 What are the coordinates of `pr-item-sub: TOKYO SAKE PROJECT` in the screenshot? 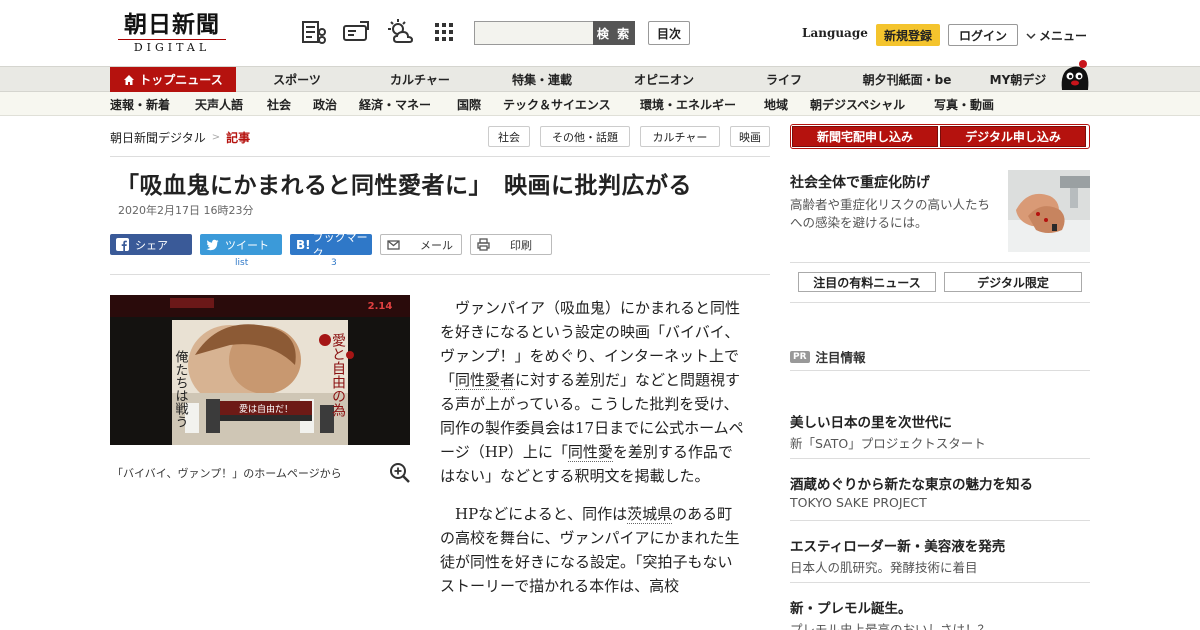 It's located at (858, 502).